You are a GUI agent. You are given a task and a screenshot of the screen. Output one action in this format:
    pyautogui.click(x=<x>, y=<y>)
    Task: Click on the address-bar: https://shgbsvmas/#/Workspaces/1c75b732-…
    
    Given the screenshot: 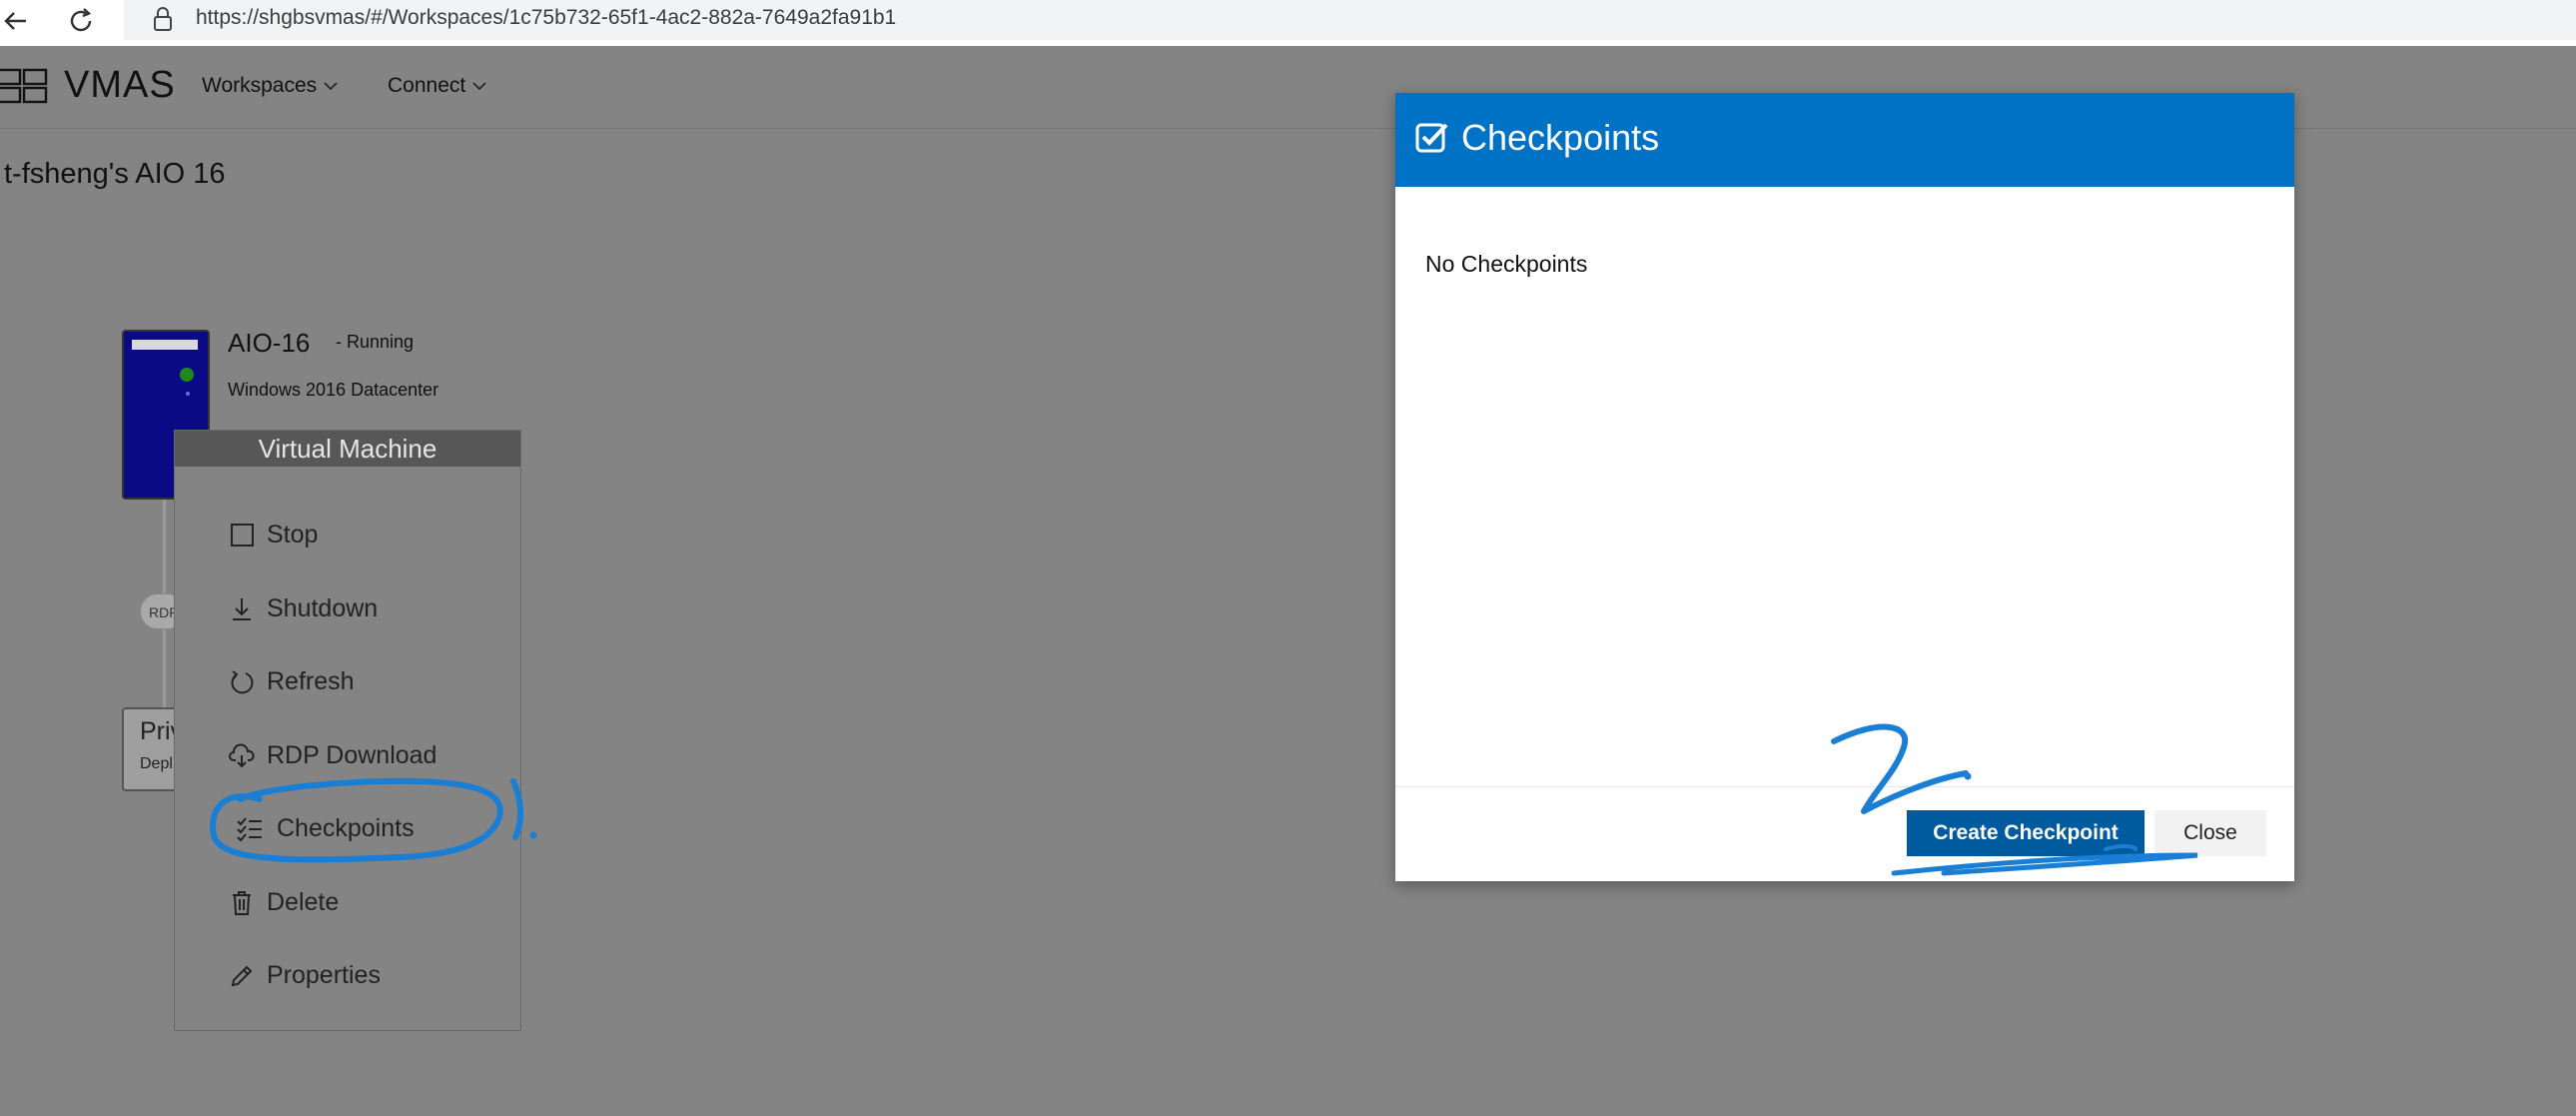 What is the action you would take?
    pyautogui.click(x=1350, y=20)
    